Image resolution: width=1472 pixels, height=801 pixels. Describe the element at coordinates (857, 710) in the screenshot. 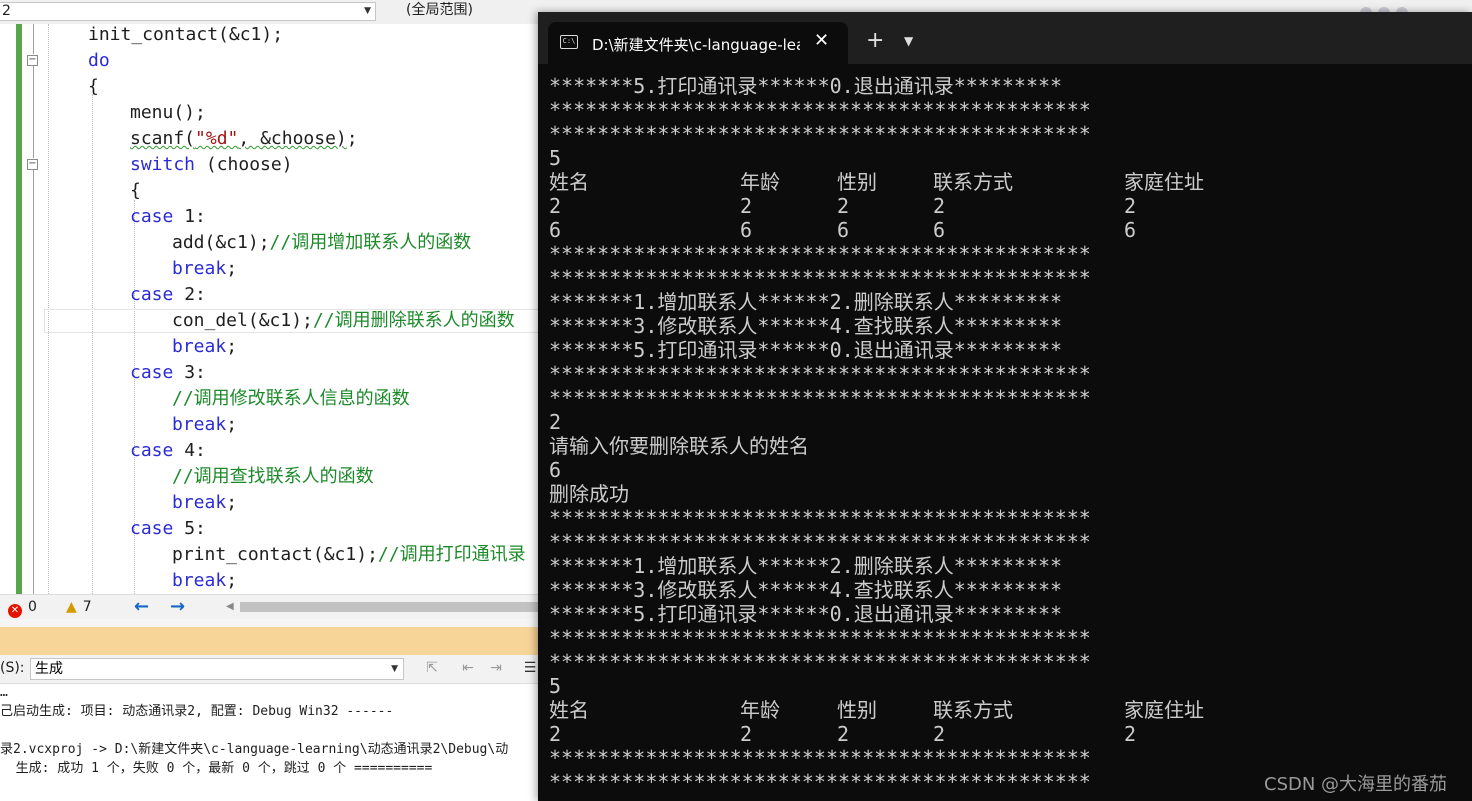

I see `terminal-cell: 性别` at that location.